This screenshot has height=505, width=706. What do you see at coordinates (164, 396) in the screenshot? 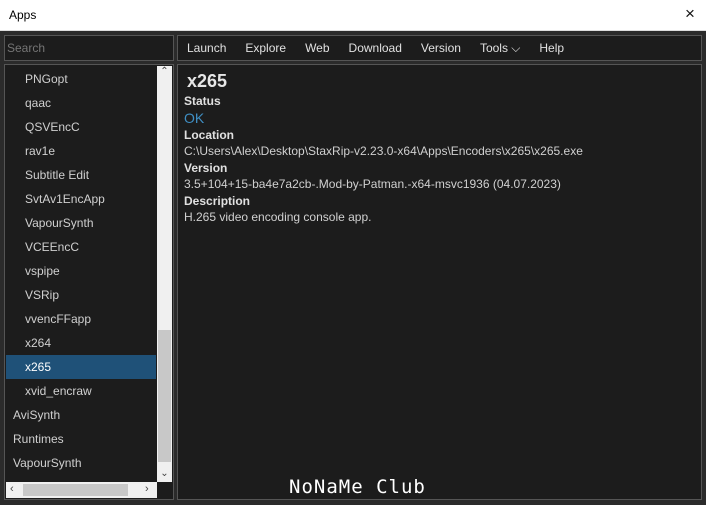
I see `vertical-scroll-thumb` at bounding box center [164, 396].